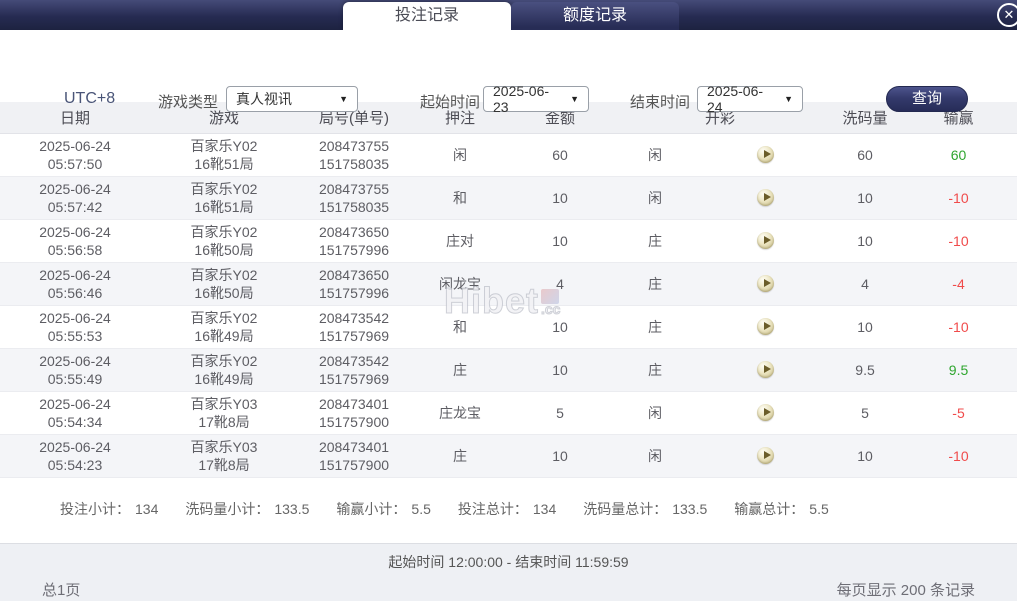 The width and height of the screenshot is (1017, 601). I want to click on cell-rolling: 60, so click(865, 155).